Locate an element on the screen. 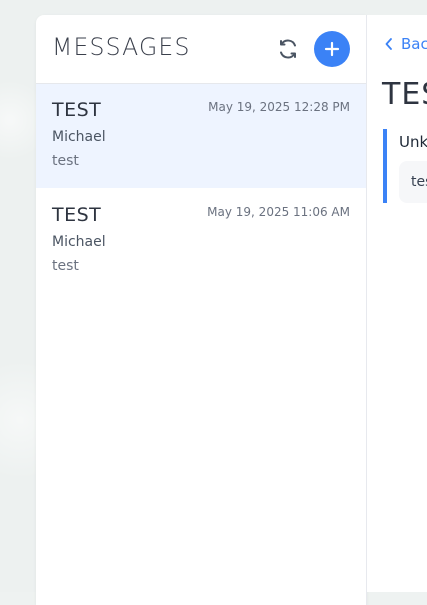 This screenshot has height=605, width=427. detail-message-block: Unk tes is located at coordinates (405, 166).